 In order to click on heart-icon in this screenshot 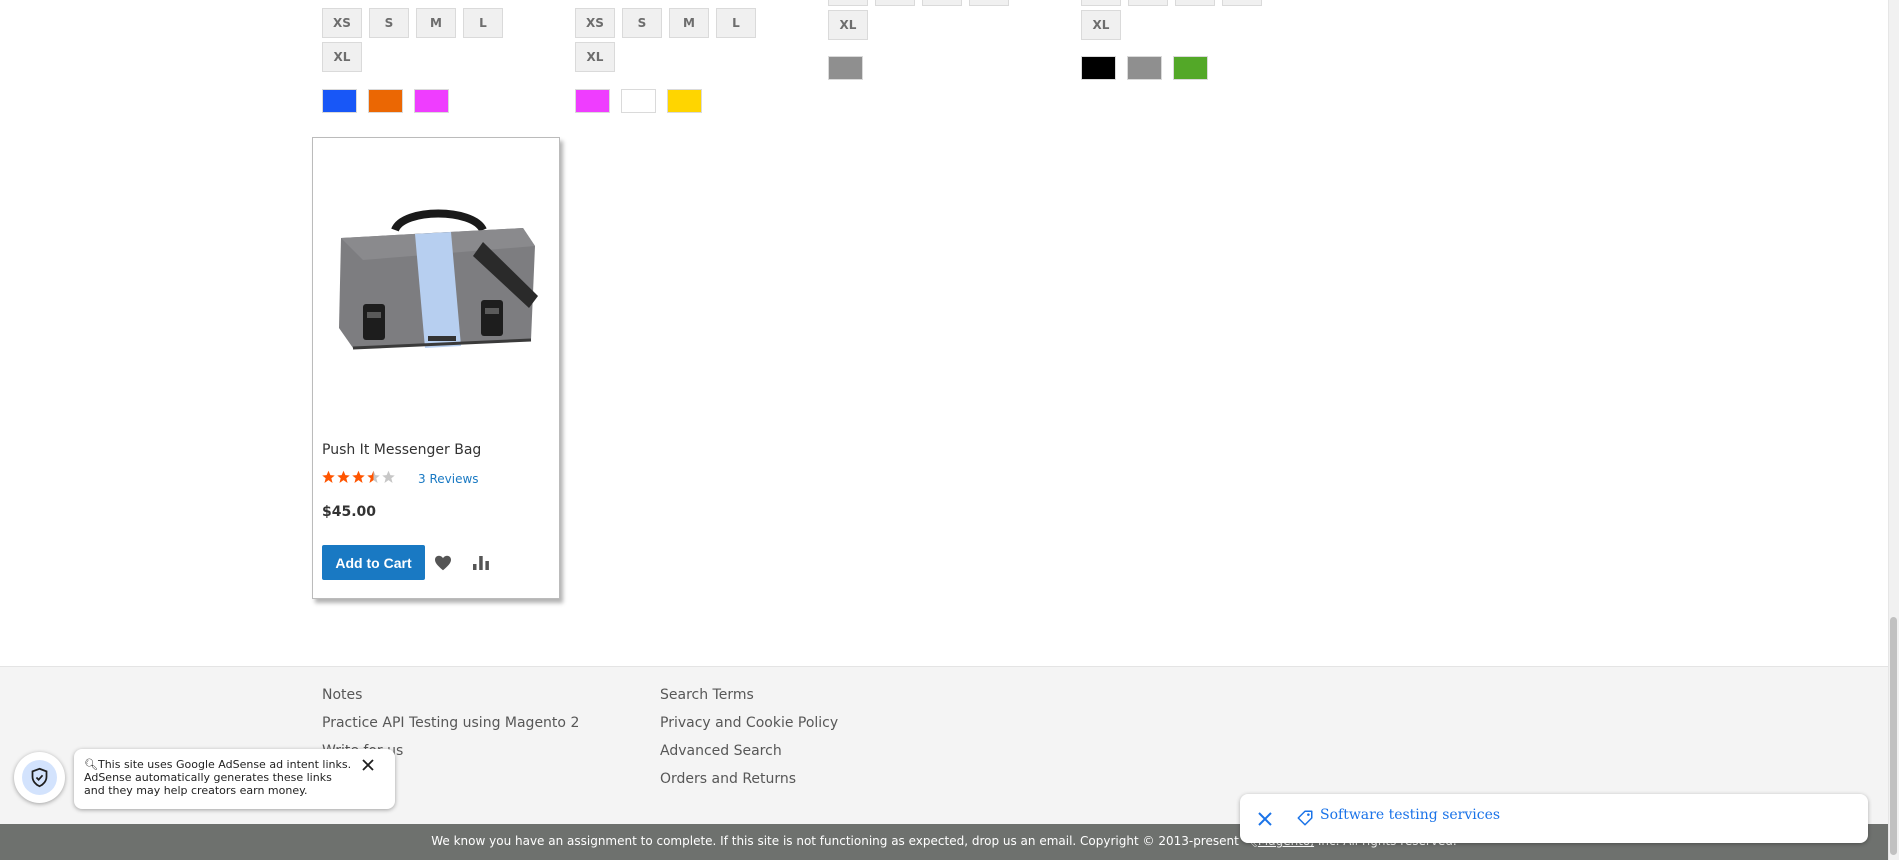, I will do `click(443, 563)`.